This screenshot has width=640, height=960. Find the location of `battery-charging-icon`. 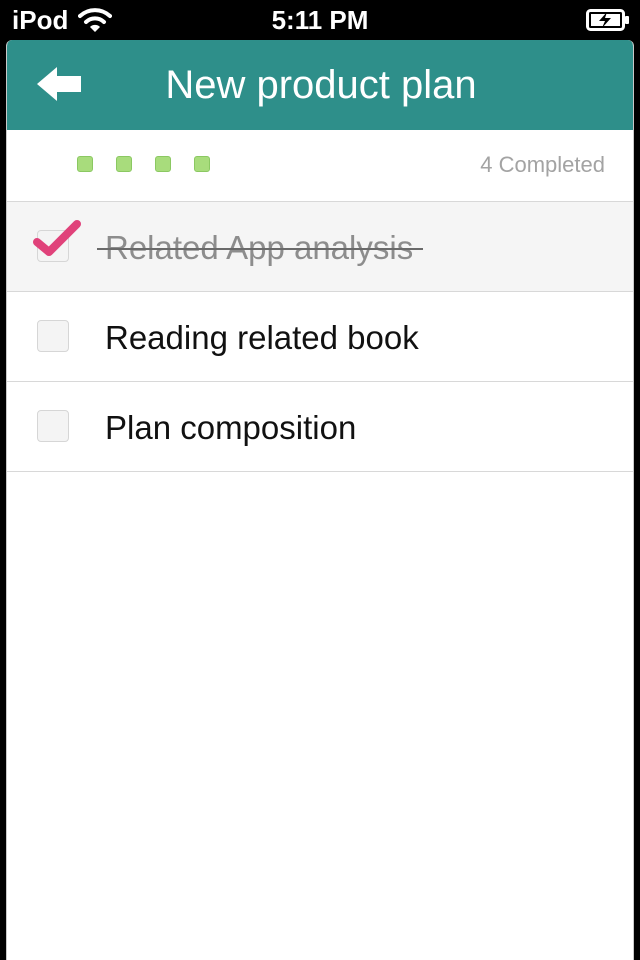

battery-charging-icon is located at coordinates (607, 20).